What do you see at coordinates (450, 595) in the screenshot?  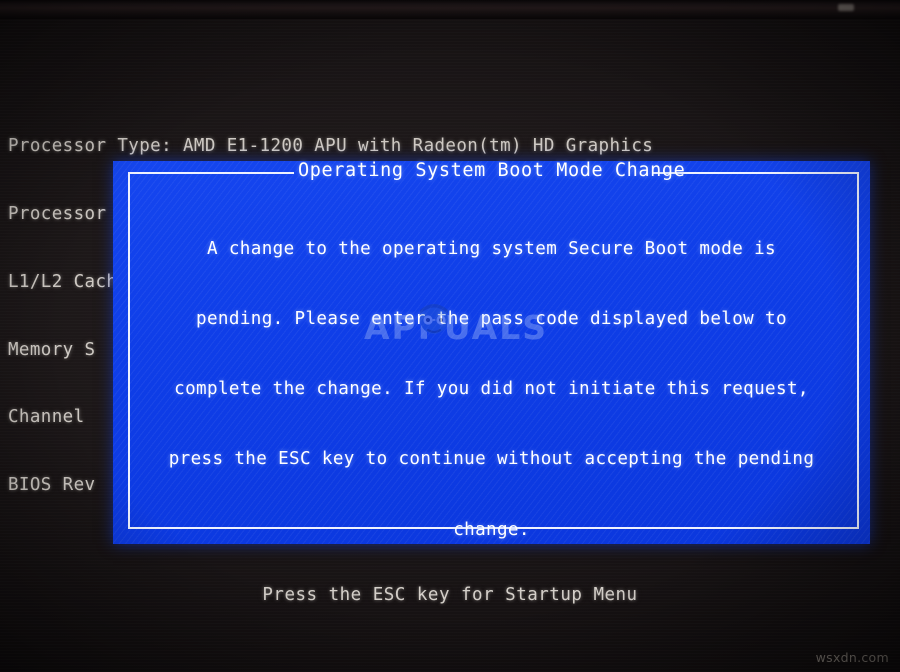 I see `startup-menu-hint: Press the ESC key for Startup Menu` at bounding box center [450, 595].